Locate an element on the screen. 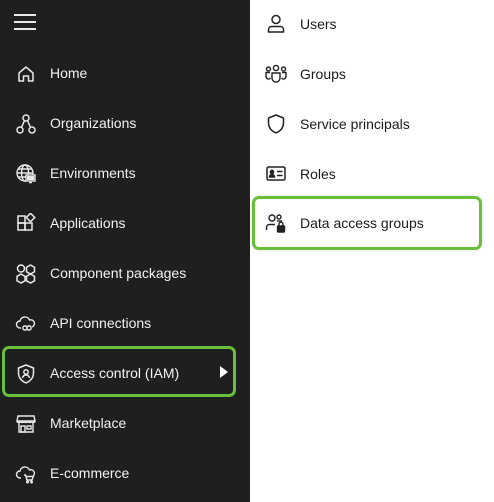  sidebar-item-label: Environments is located at coordinates (93, 173).